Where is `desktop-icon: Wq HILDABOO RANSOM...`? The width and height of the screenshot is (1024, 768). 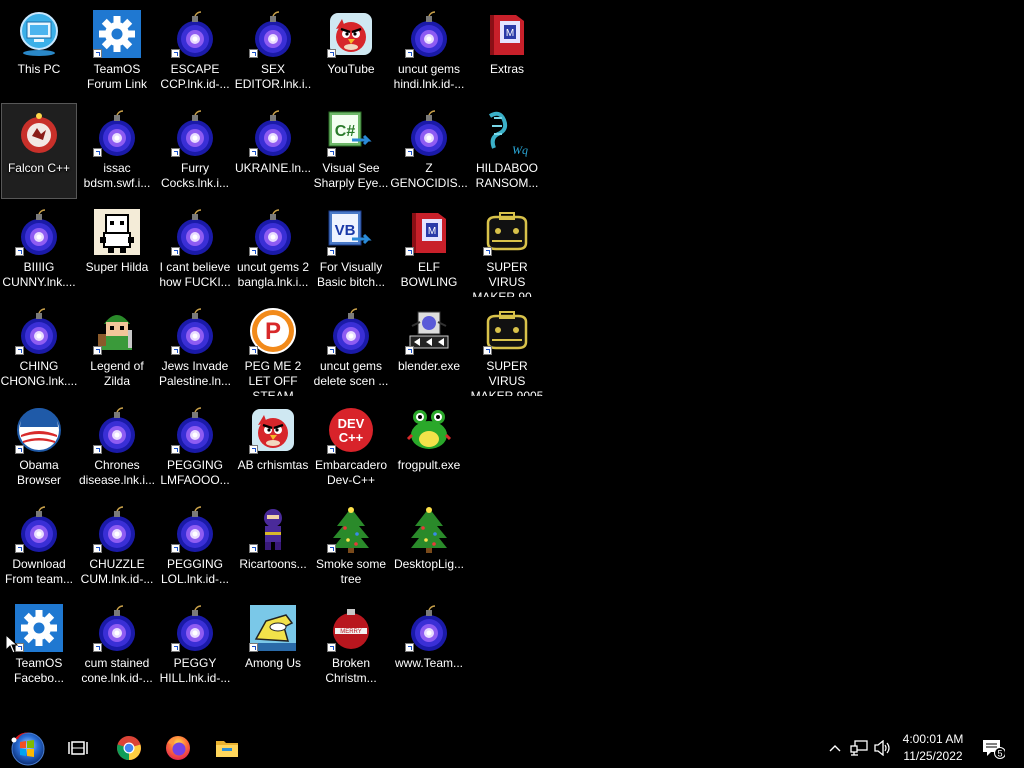 desktop-icon: Wq HILDABOO RANSOM... is located at coordinates (507, 151).